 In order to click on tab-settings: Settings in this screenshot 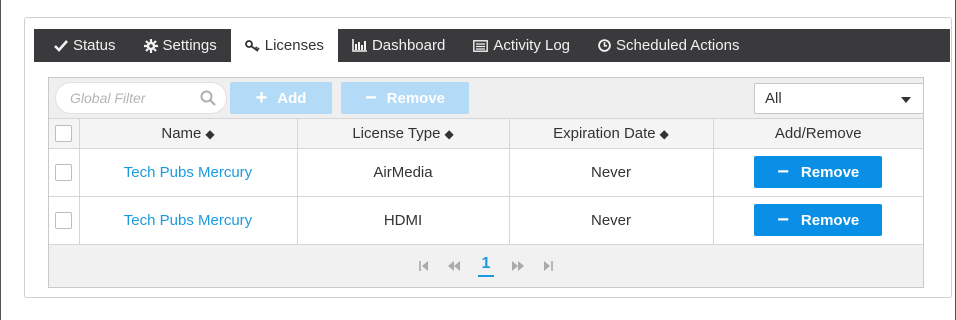, I will do `click(180, 45)`.